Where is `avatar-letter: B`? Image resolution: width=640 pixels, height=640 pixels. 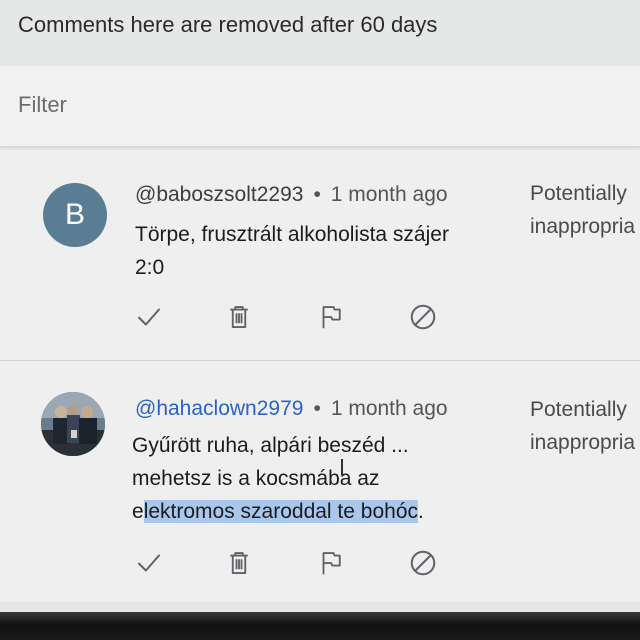 avatar-letter: B is located at coordinates (74, 214).